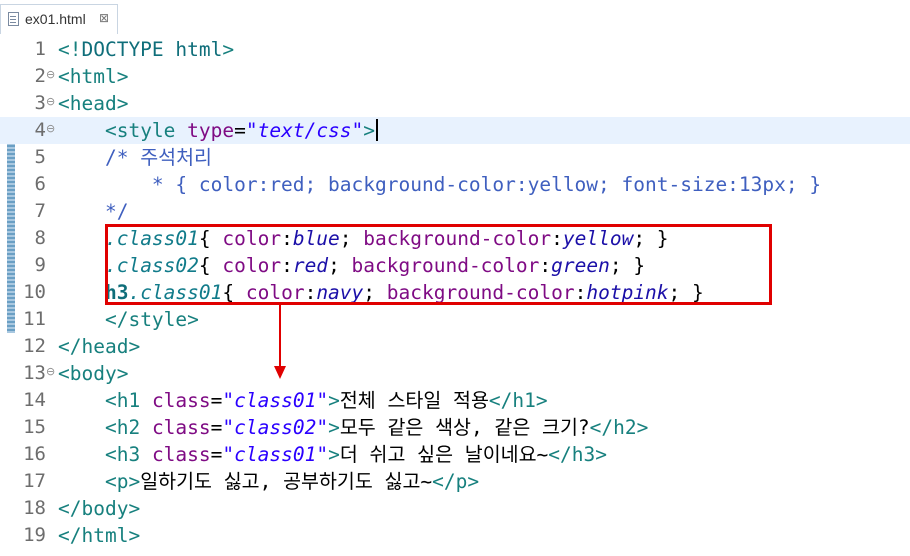  I want to click on line-number: 5, so click(40, 157).